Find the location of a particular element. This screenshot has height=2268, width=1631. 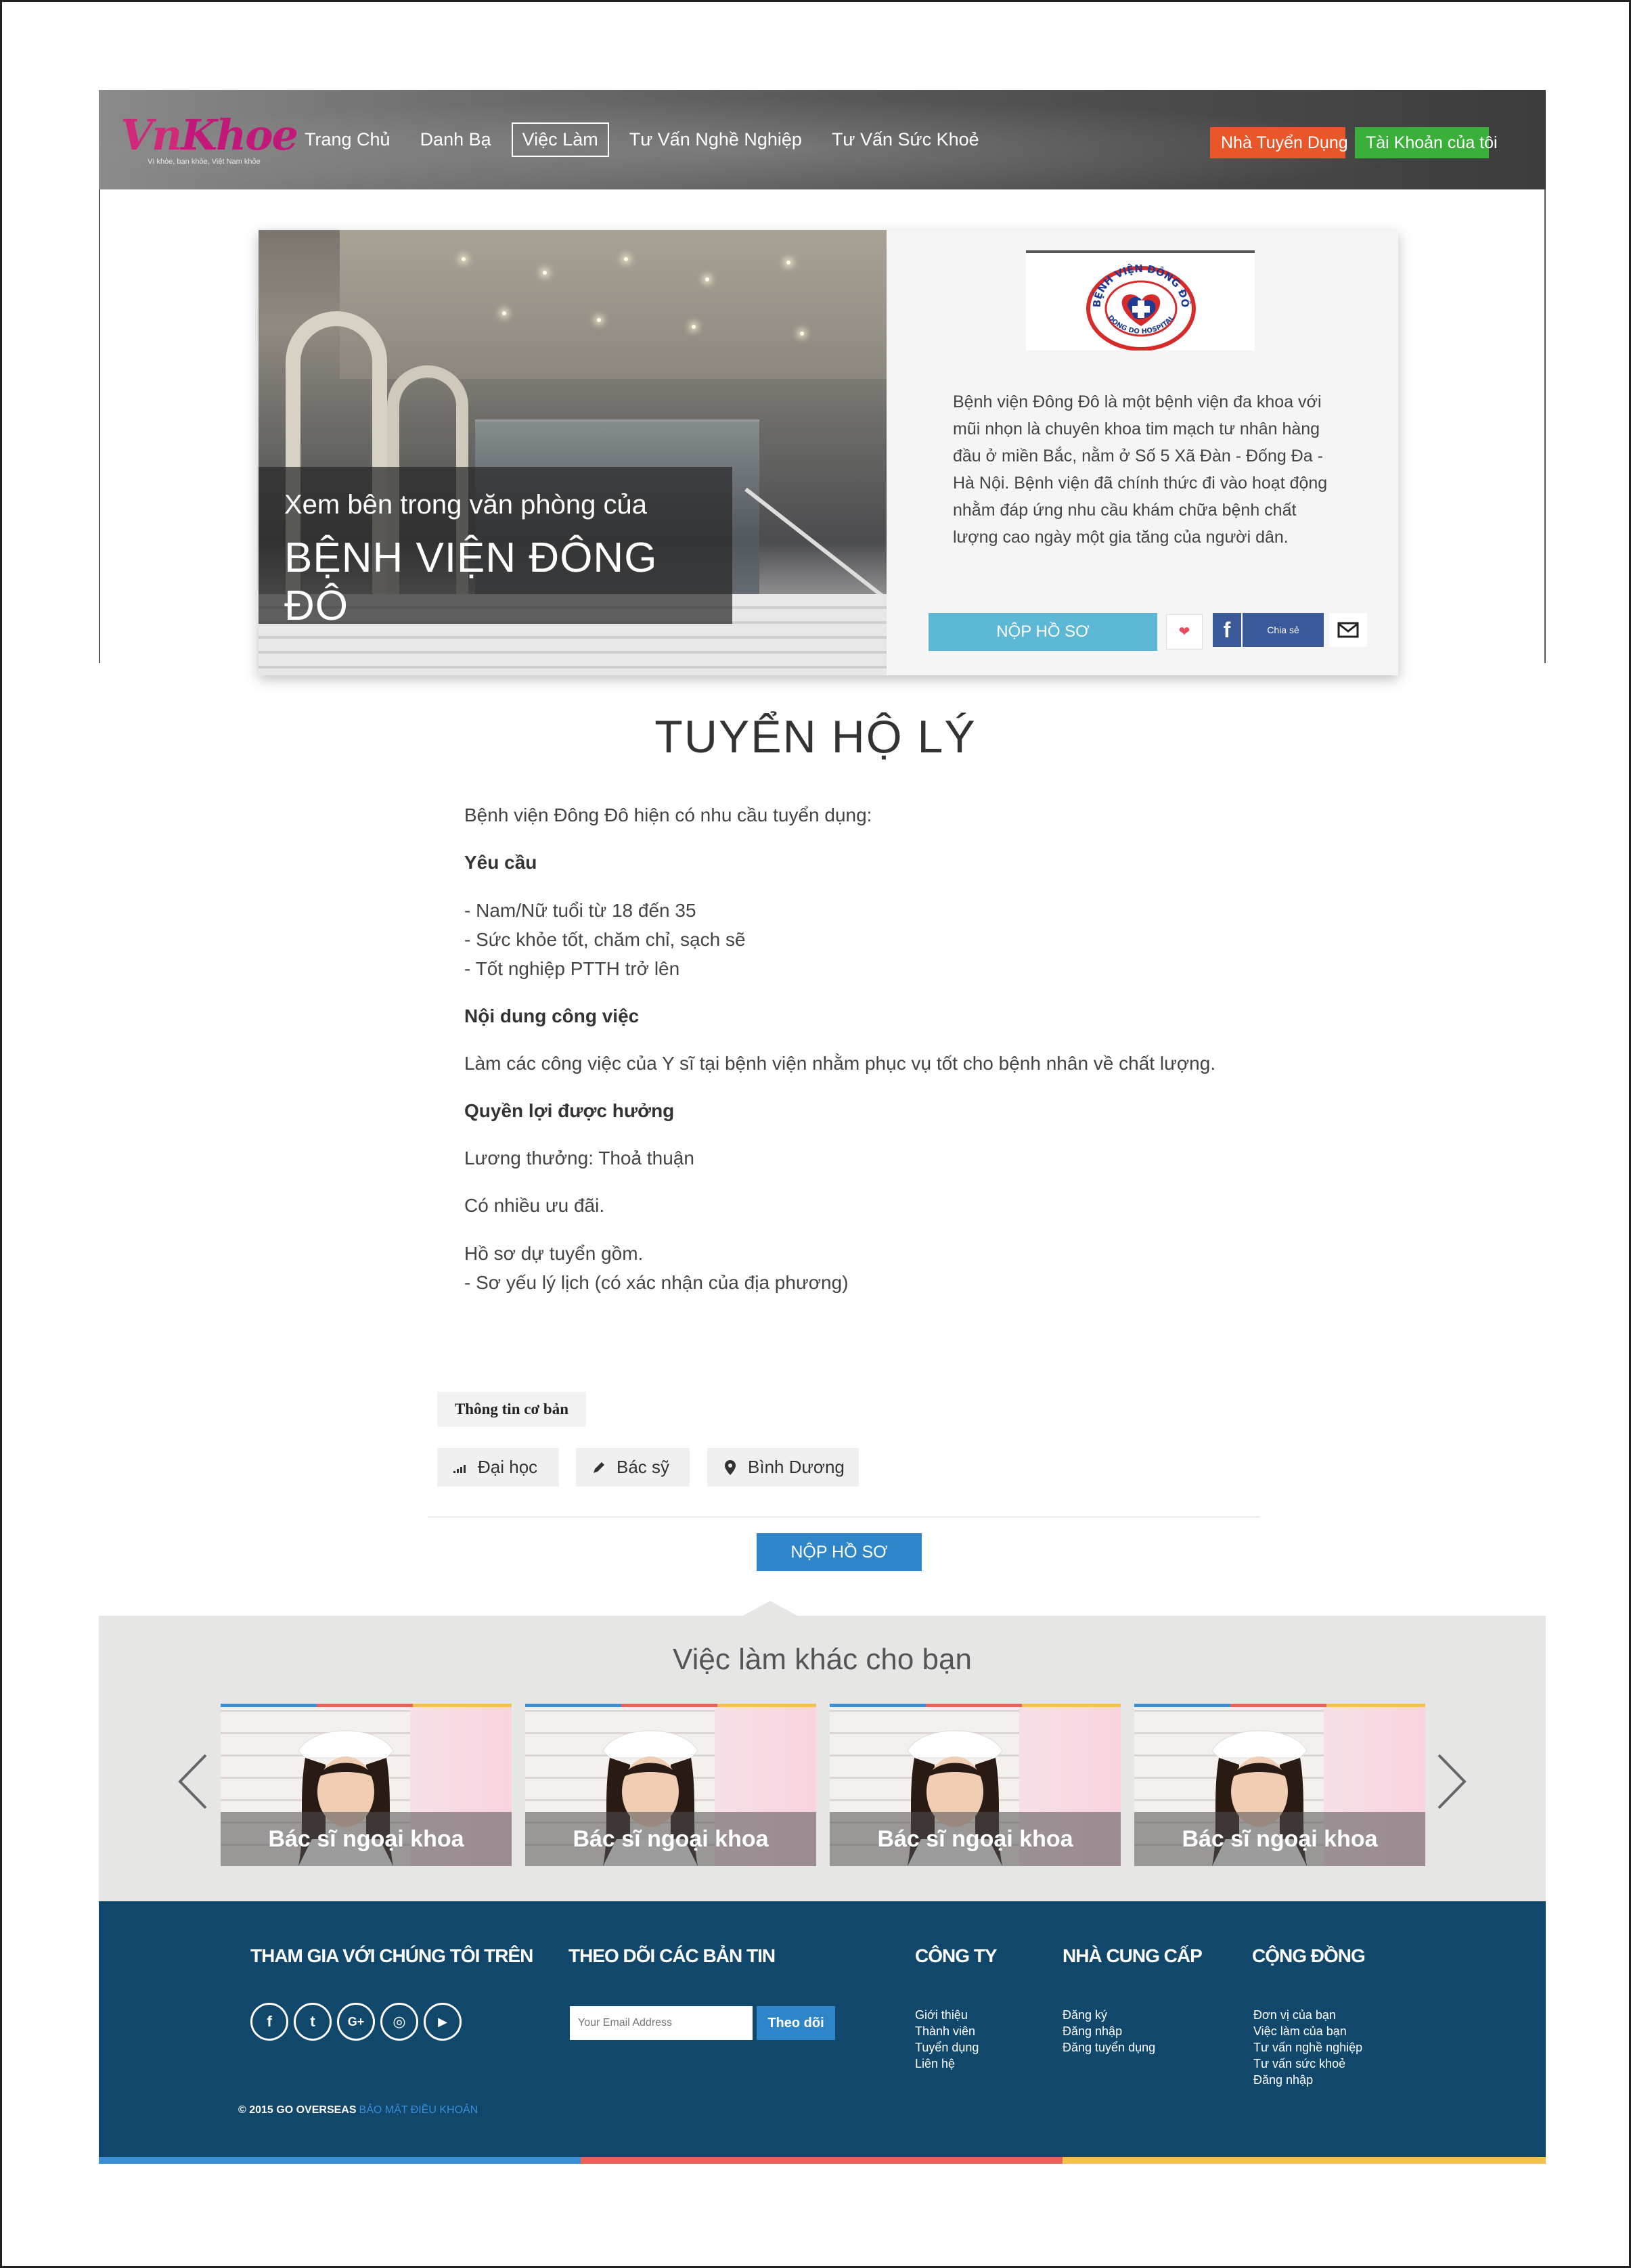

favorite-button: ❤ is located at coordinates (1184, 632).